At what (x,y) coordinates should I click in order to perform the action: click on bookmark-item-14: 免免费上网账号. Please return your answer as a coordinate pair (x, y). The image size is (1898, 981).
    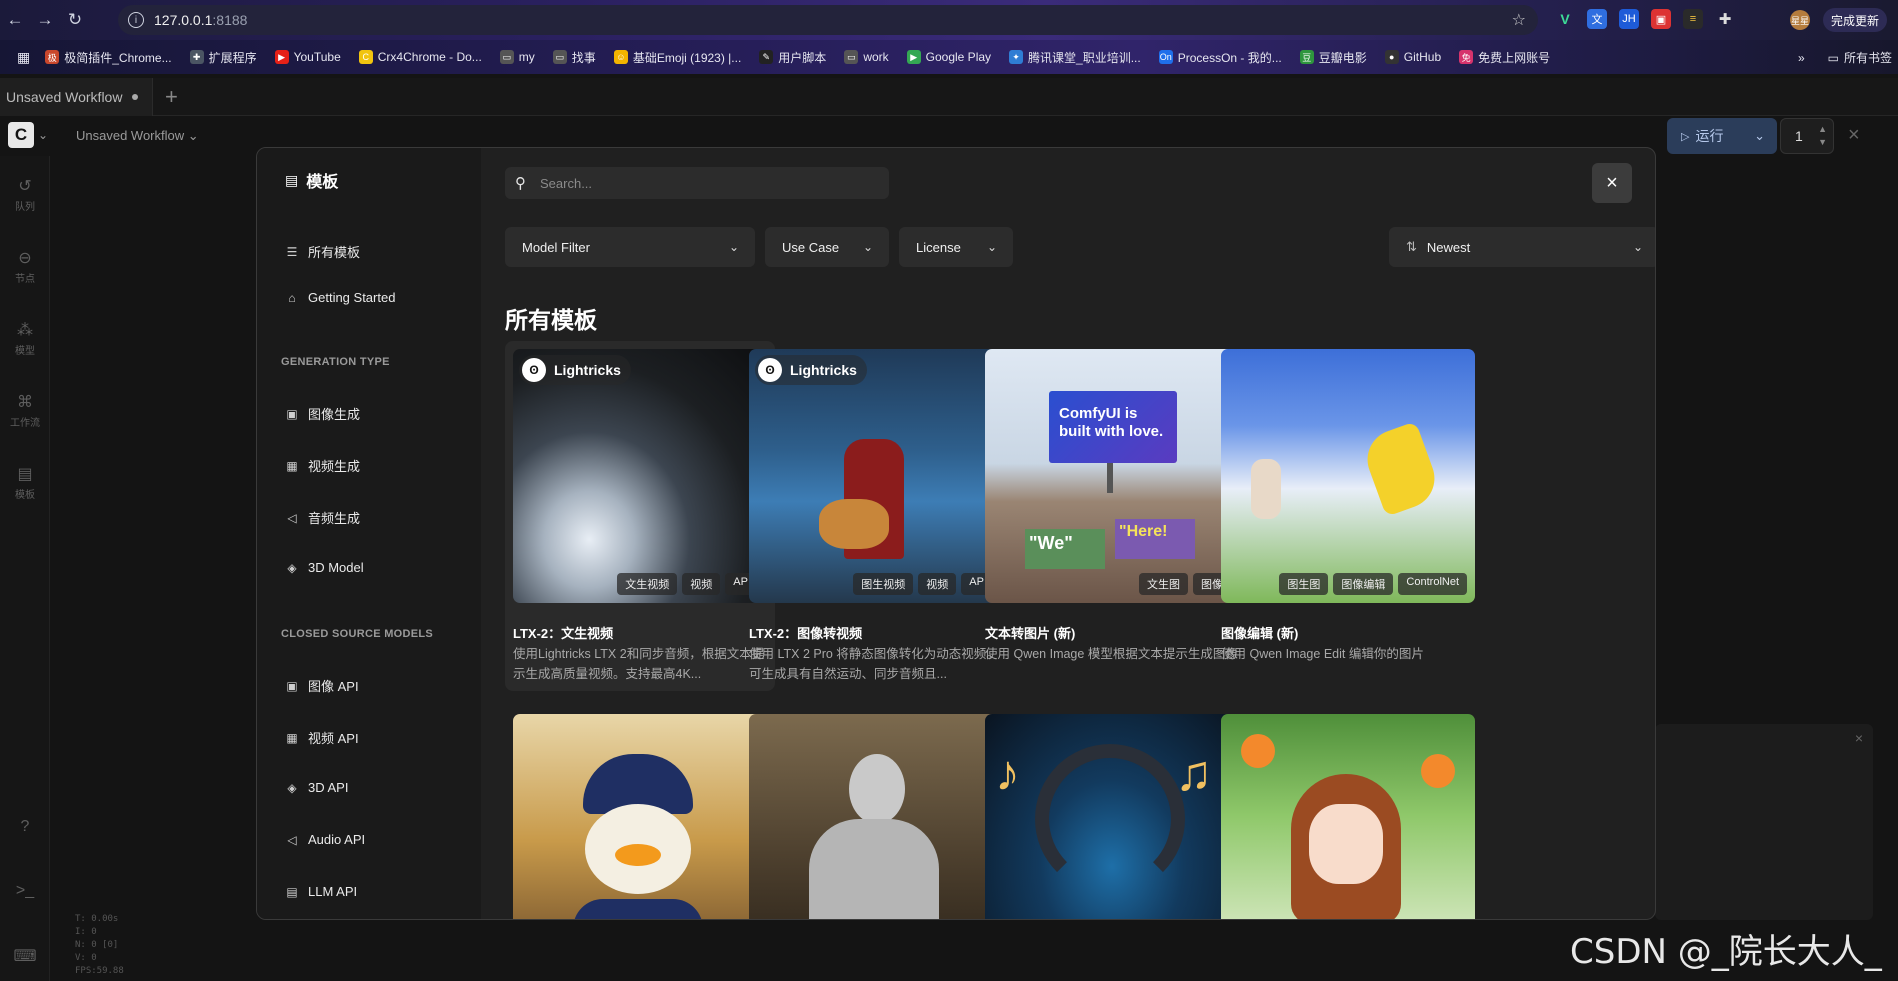
    Looking at the image, I should click on (1504, 57).